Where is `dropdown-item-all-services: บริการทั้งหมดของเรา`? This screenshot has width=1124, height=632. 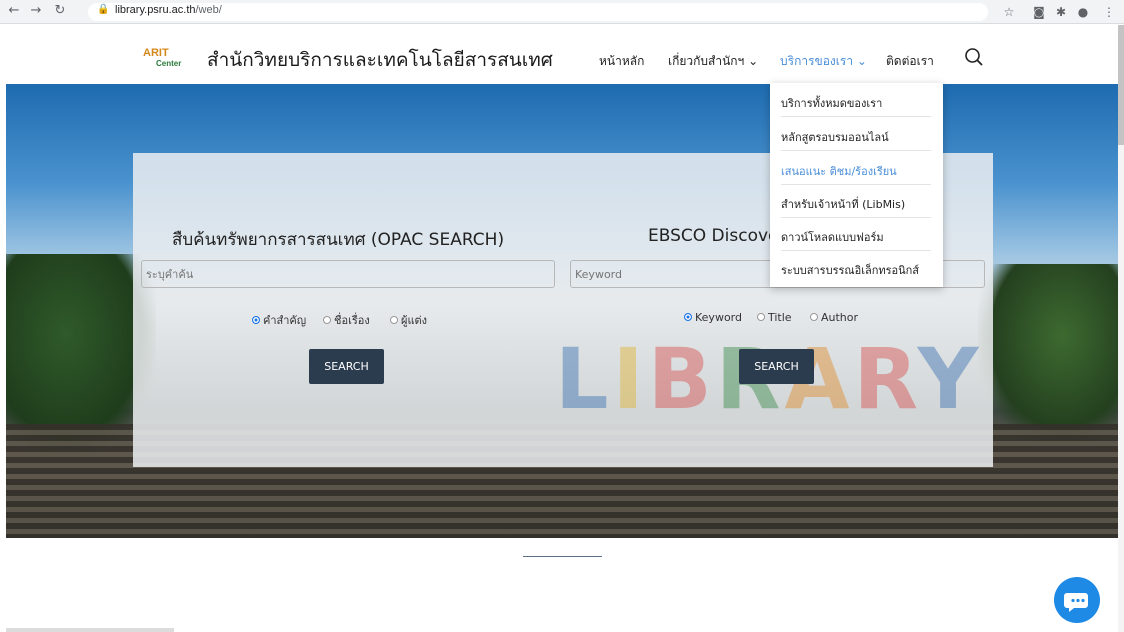
dropdown-item-all-services: บริการทั้งหมดของเรา is located at coordinates (856, 103).